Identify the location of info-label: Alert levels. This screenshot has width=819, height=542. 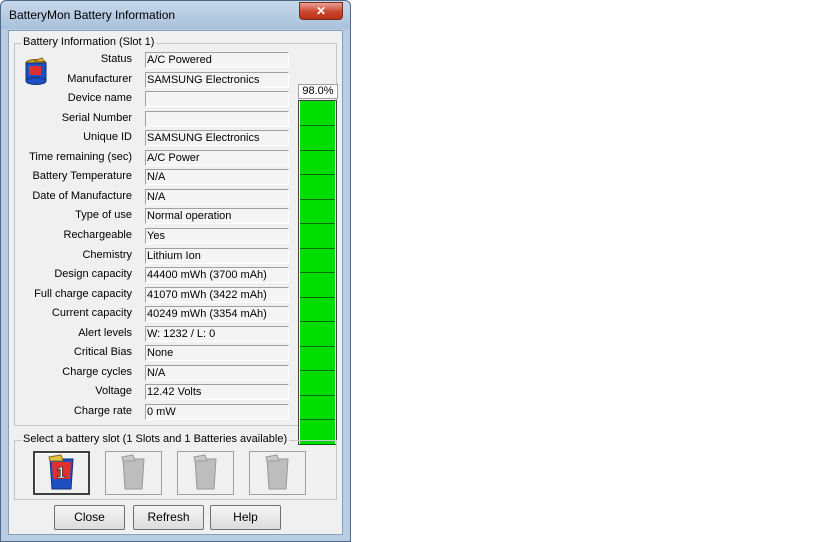
(105, 333).